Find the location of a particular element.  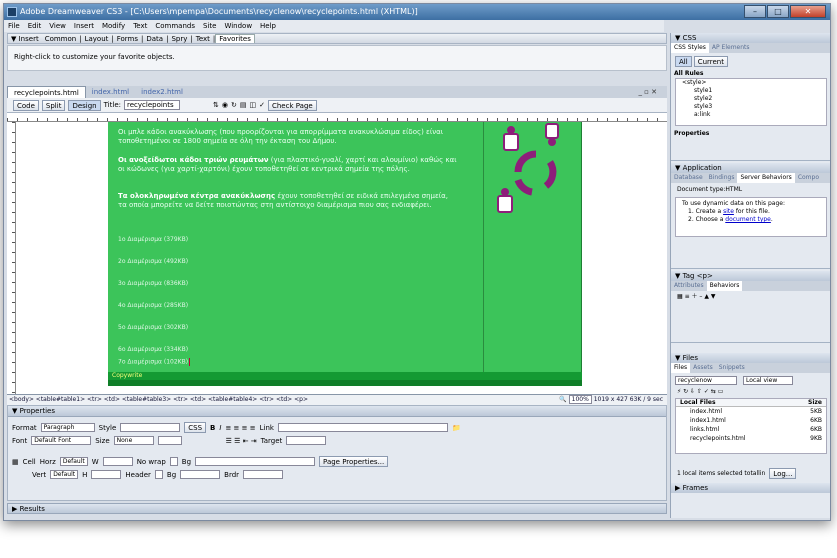

border-color-input is located at coordinates (263, 474).